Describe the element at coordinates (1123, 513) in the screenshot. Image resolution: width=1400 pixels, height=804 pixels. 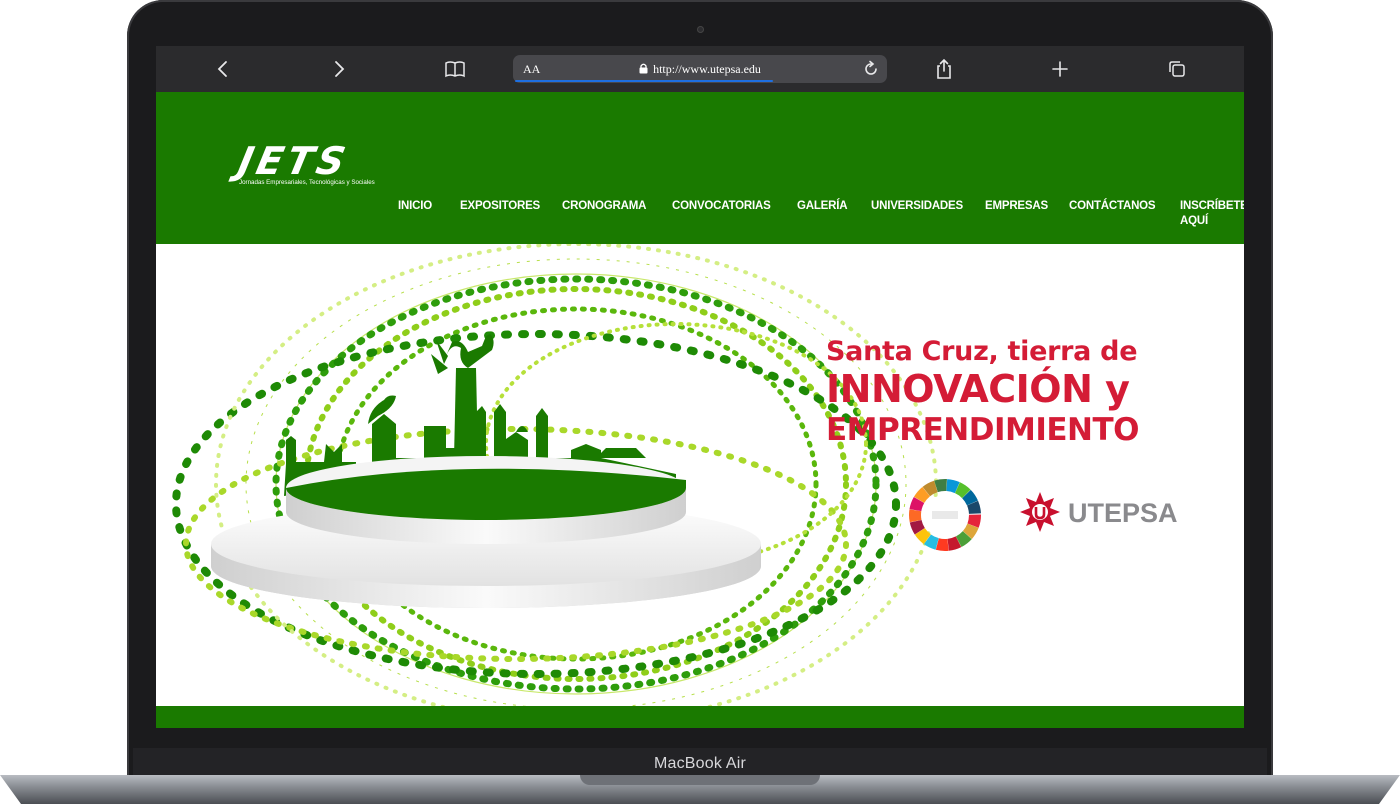
I see `utepsa-text: UTEPSA` at that location.